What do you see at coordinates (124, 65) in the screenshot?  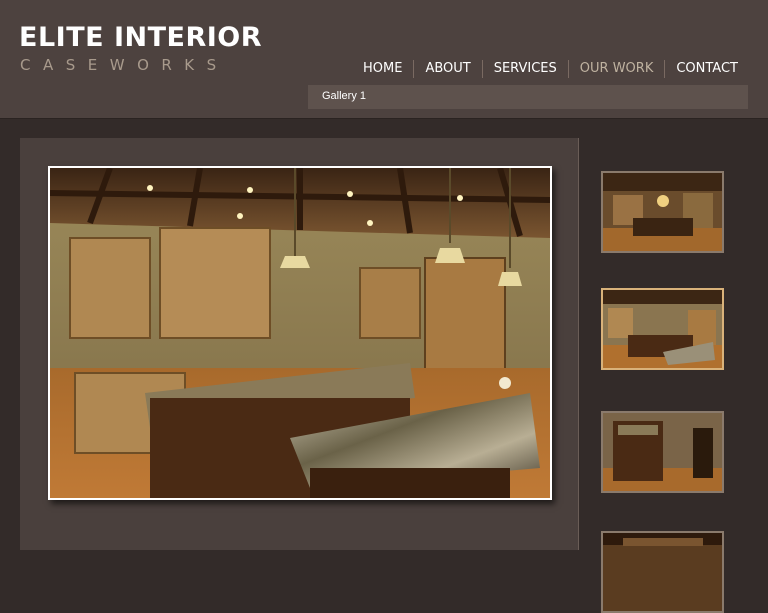 I see `logo-subtitle: CASEWORKS` at bounding box center [124, 65].